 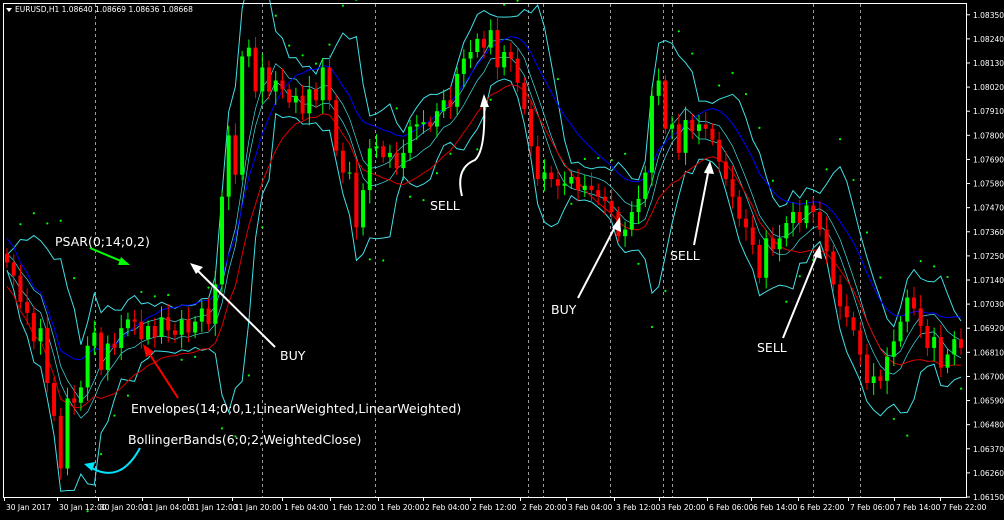 I want to click on price-tick-label: 1.07470, so click(x=988, y=208).